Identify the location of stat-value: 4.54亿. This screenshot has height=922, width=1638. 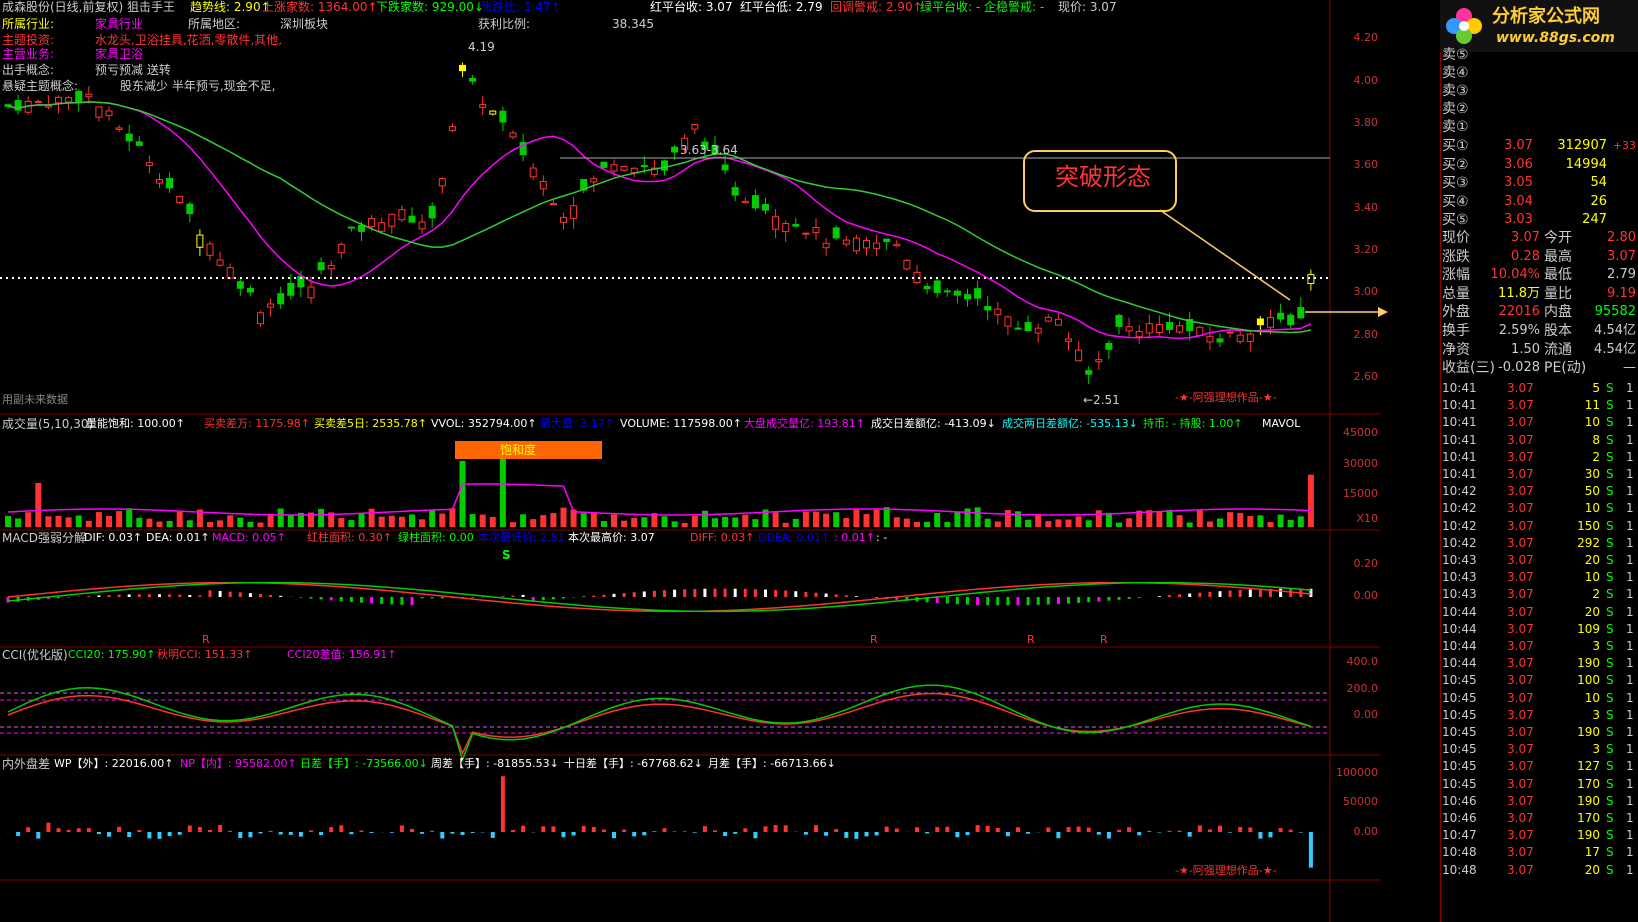
(1615, 349).